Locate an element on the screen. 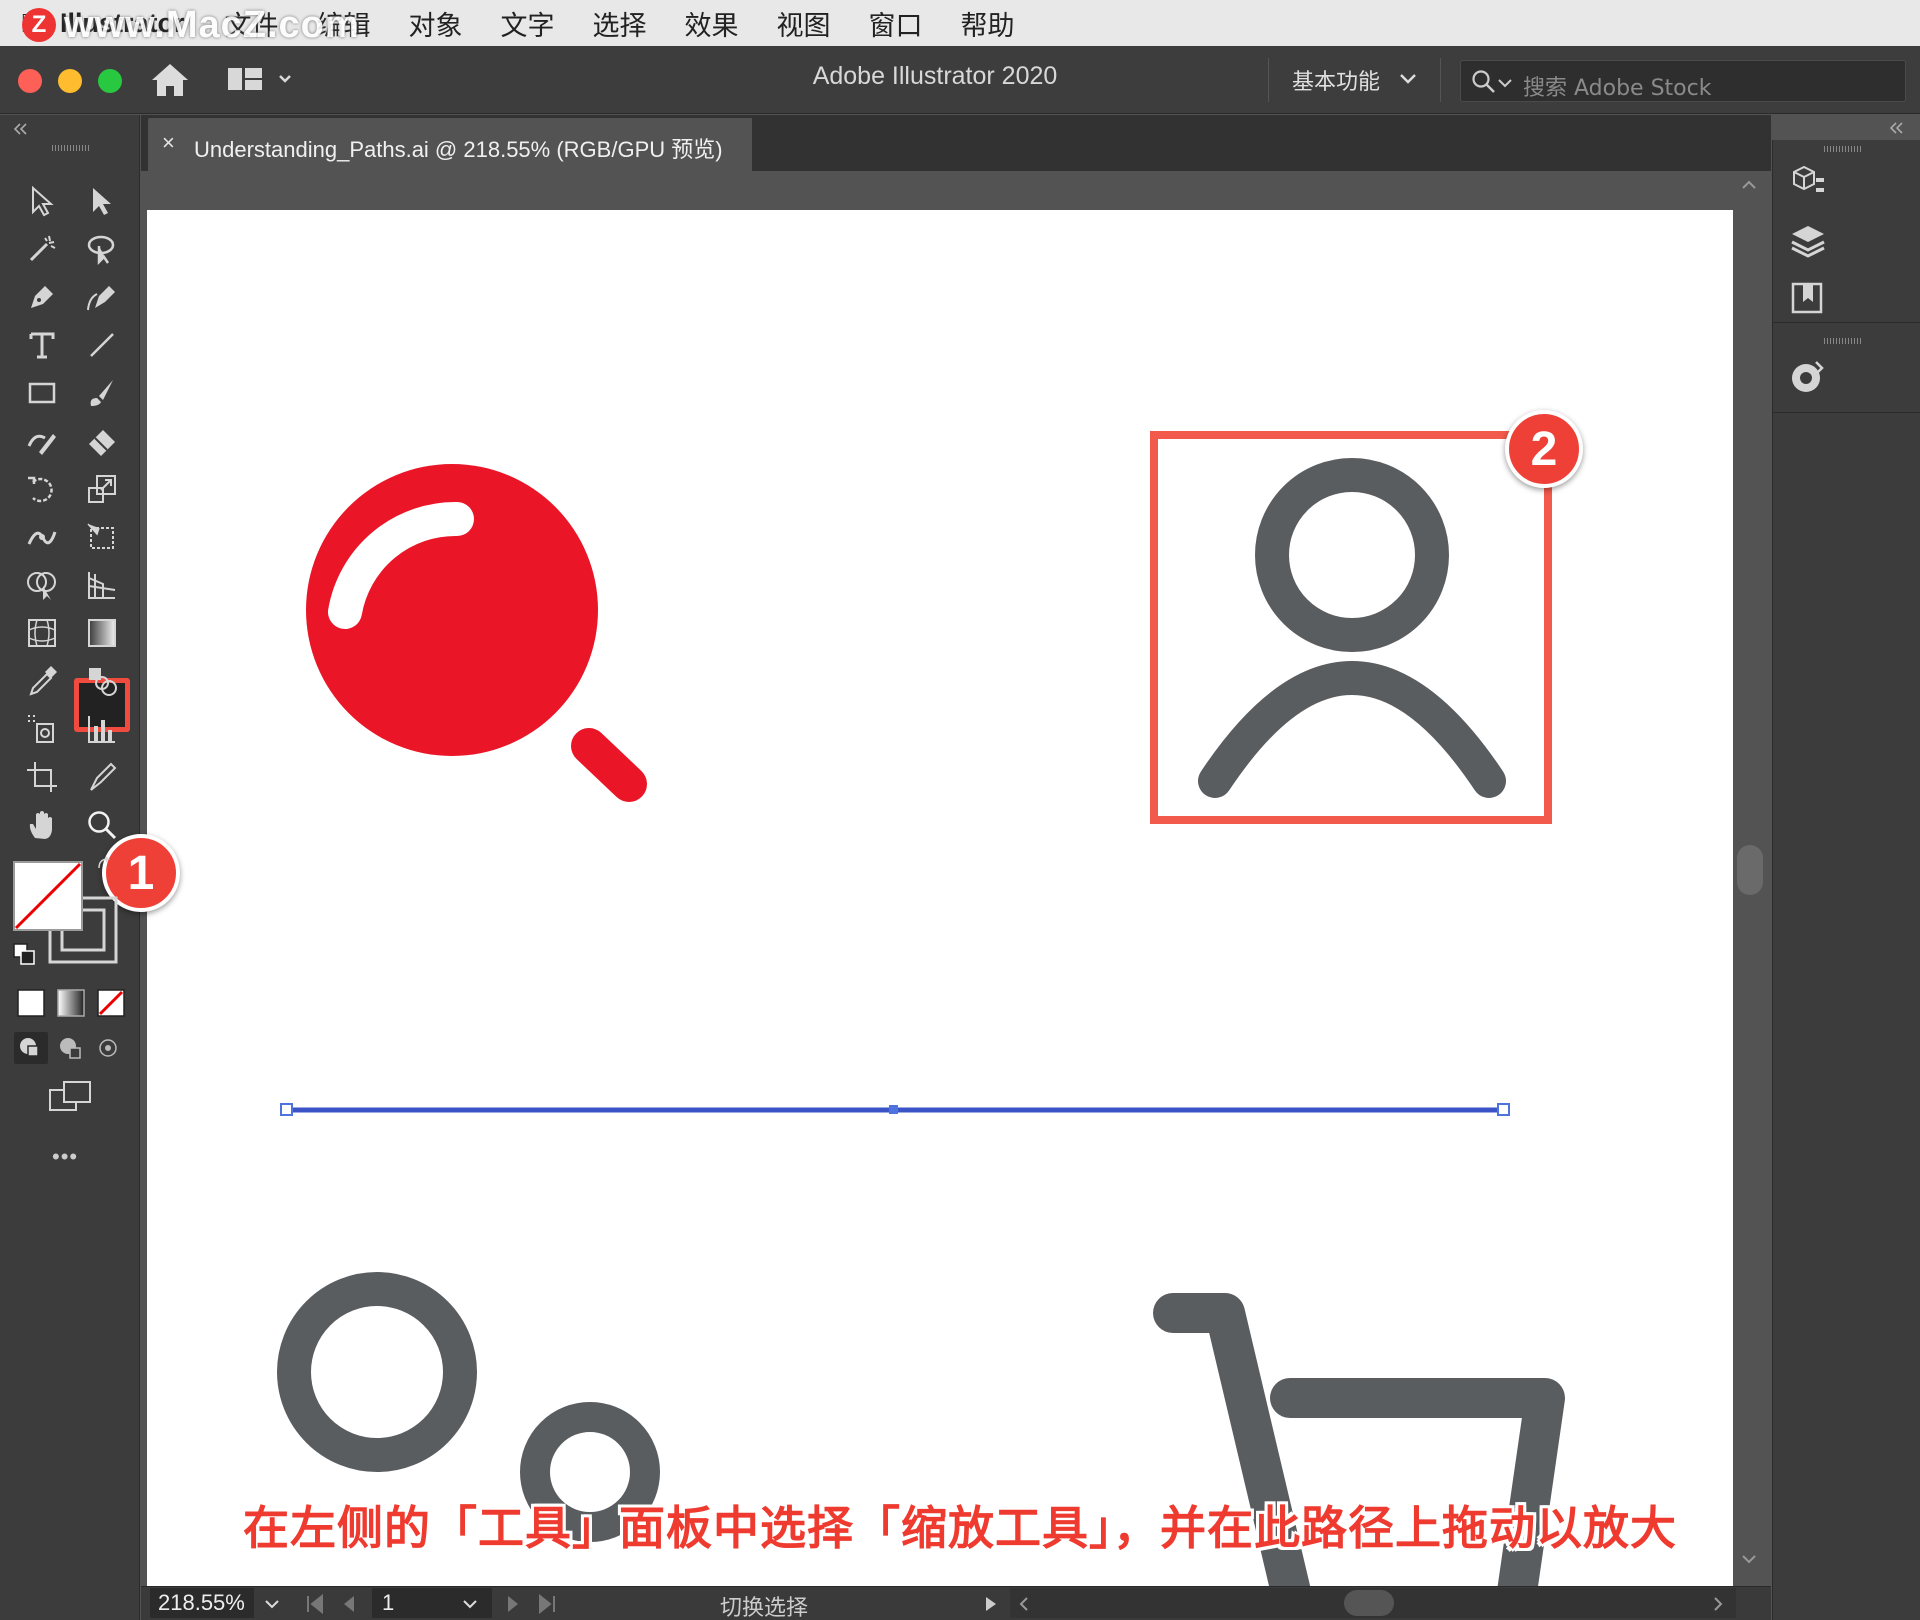 The height and width of the screenshot is (1620, 1920). column-graph-icon is located at coordinates (101, 729).